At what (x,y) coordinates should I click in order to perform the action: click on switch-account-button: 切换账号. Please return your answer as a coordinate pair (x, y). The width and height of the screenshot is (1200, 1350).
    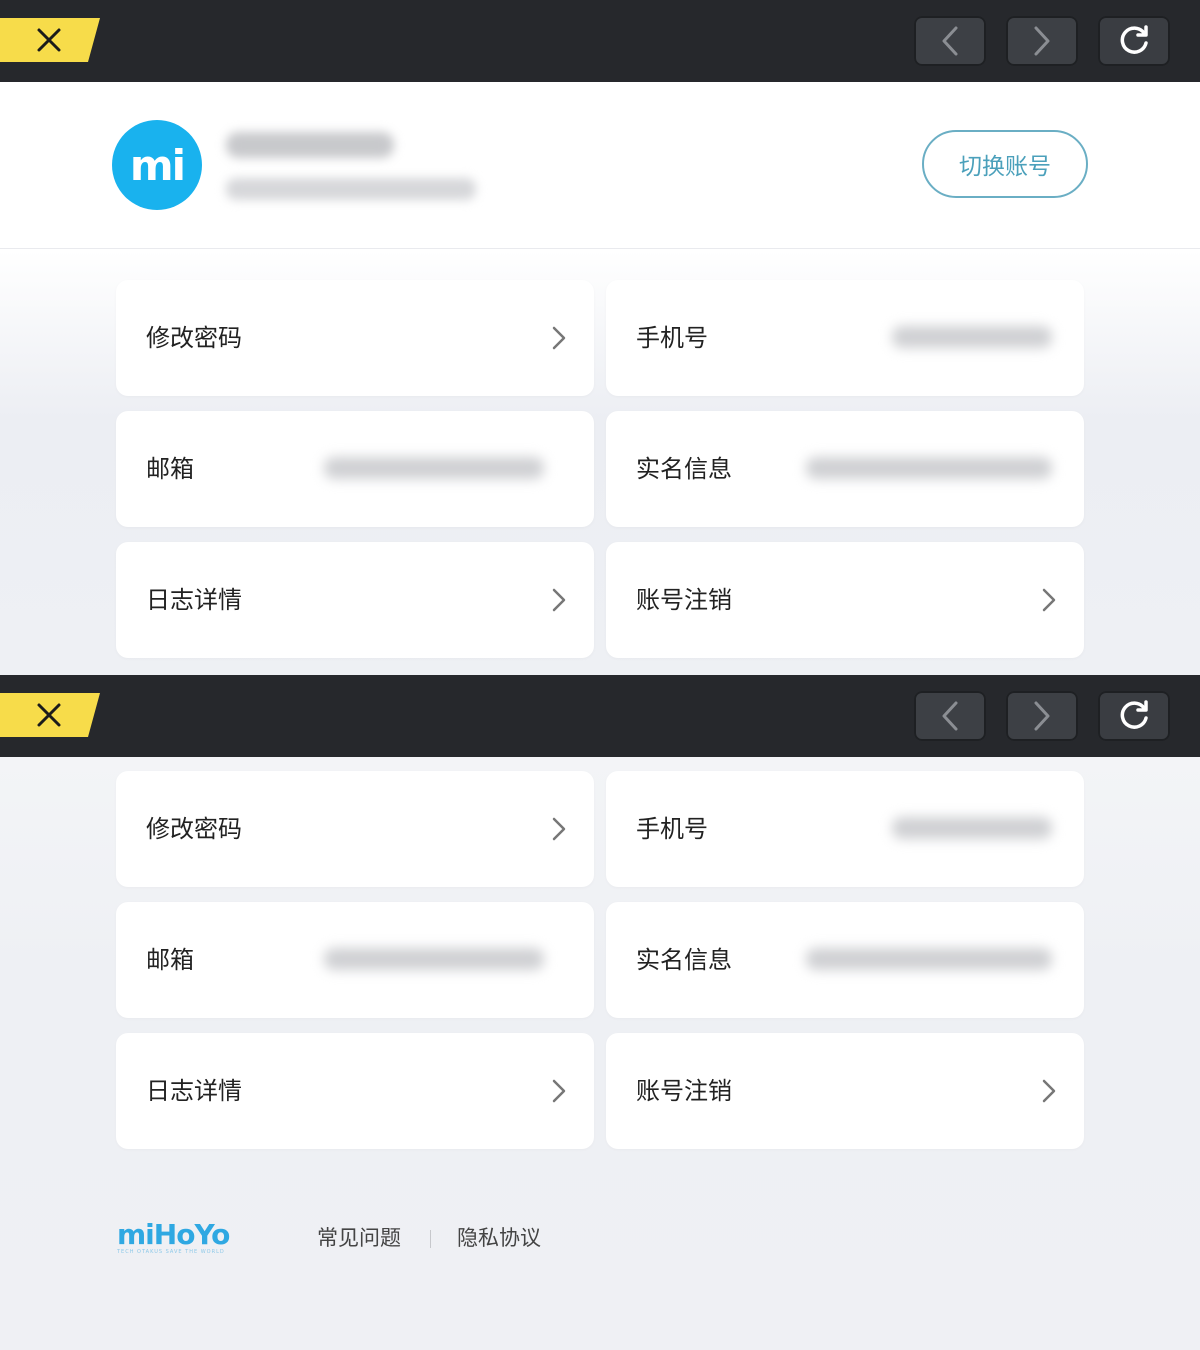
    Looking at the image, I should click on (1005, 164).